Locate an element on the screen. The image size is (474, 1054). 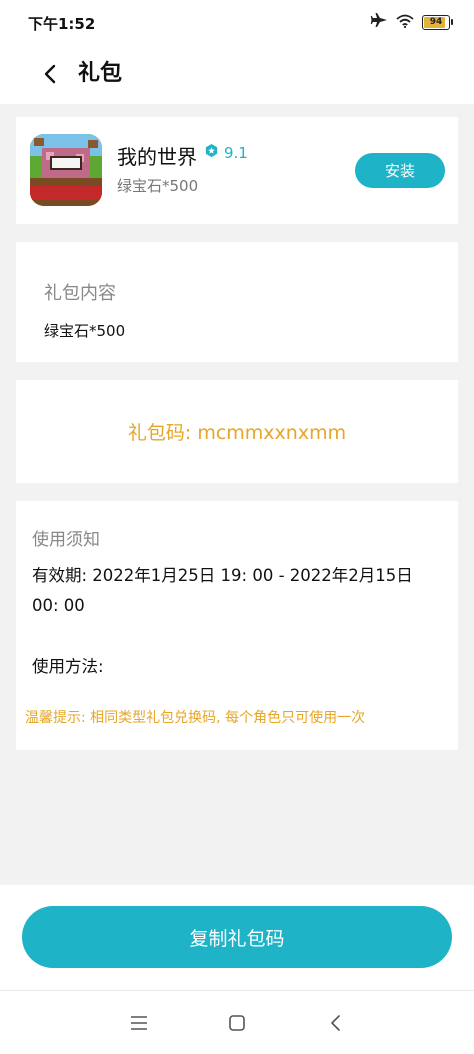
system-nav-bar is located at coordinates (237, 1022).